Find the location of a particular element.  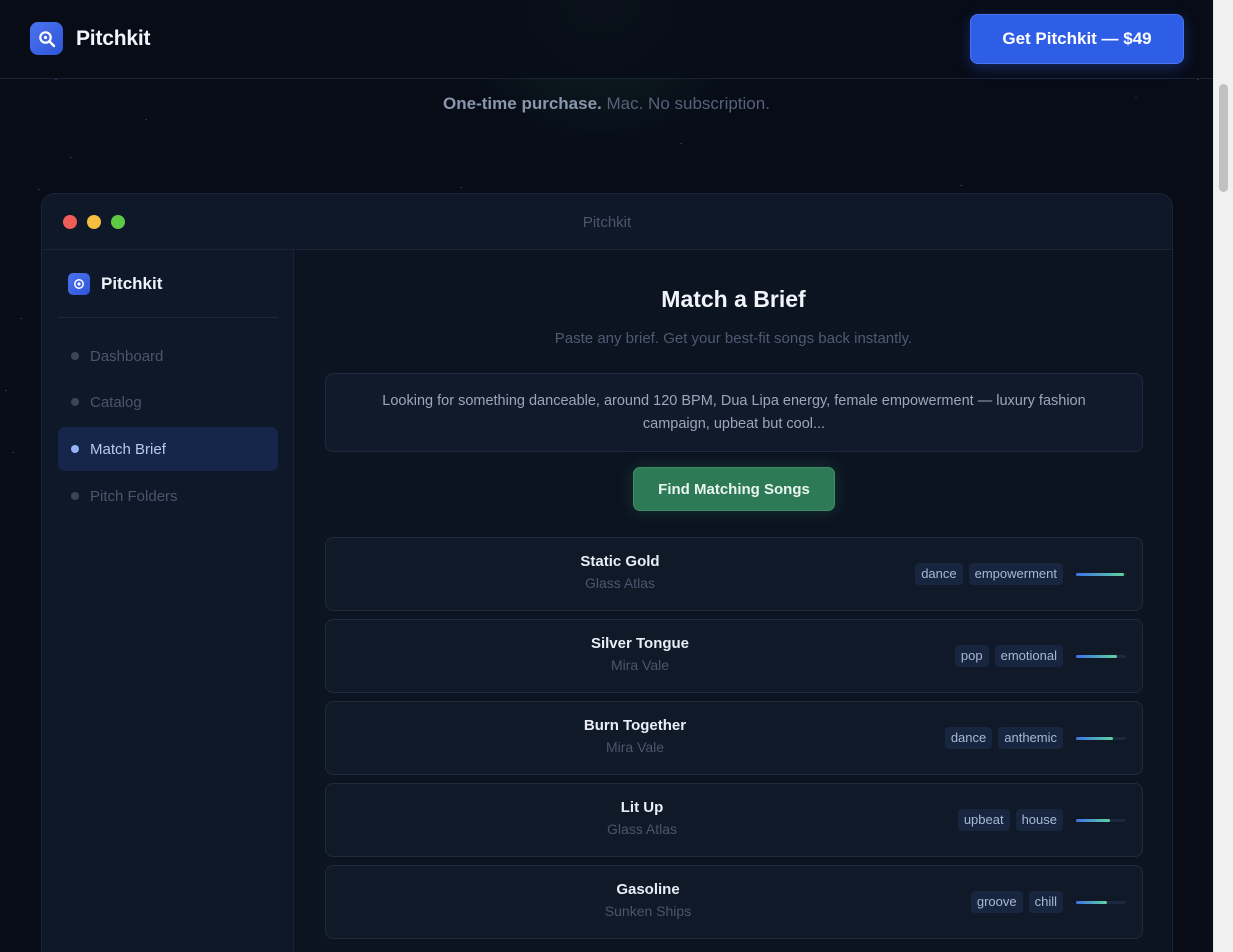

song-title: Burn Together is located at coordinates (635, 725).